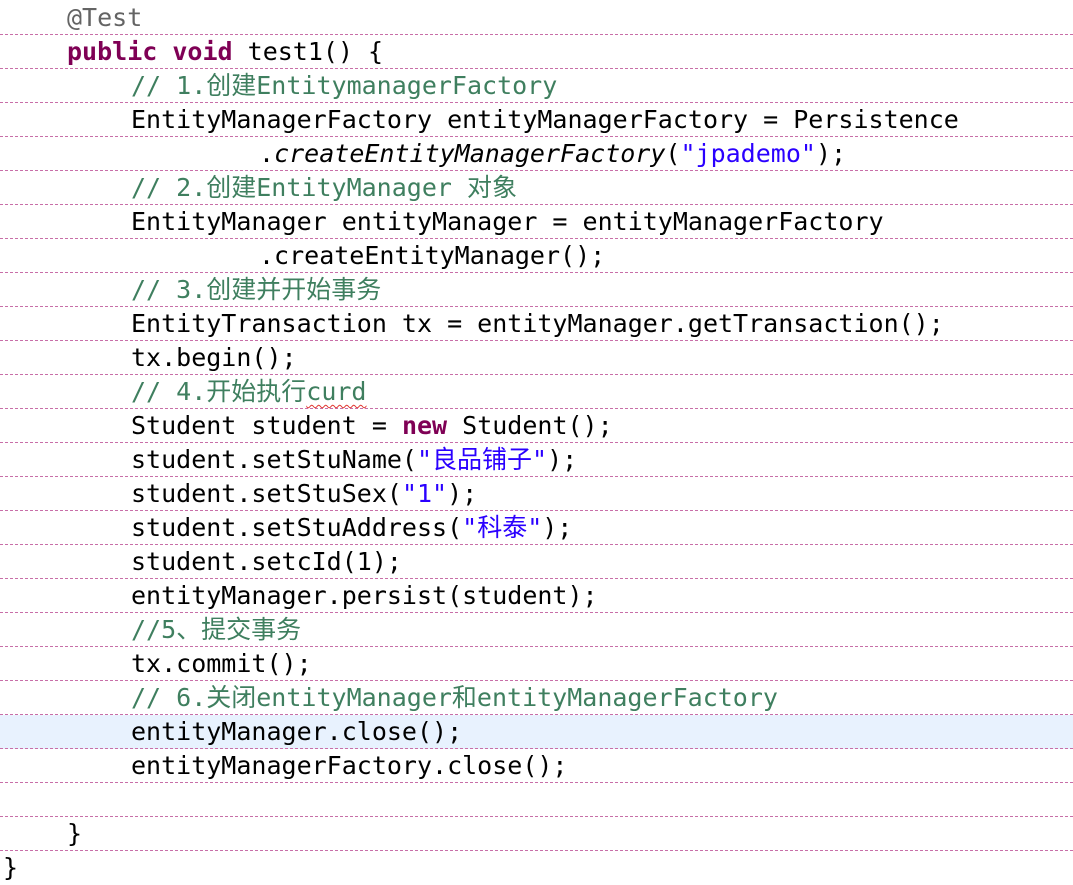 Image resolution: width=1073 pixels, height=885 pixels. What do you see at coordinates (112, 51) in the screenshot?
I see `code-token: public` at bounding box center [112, 51].